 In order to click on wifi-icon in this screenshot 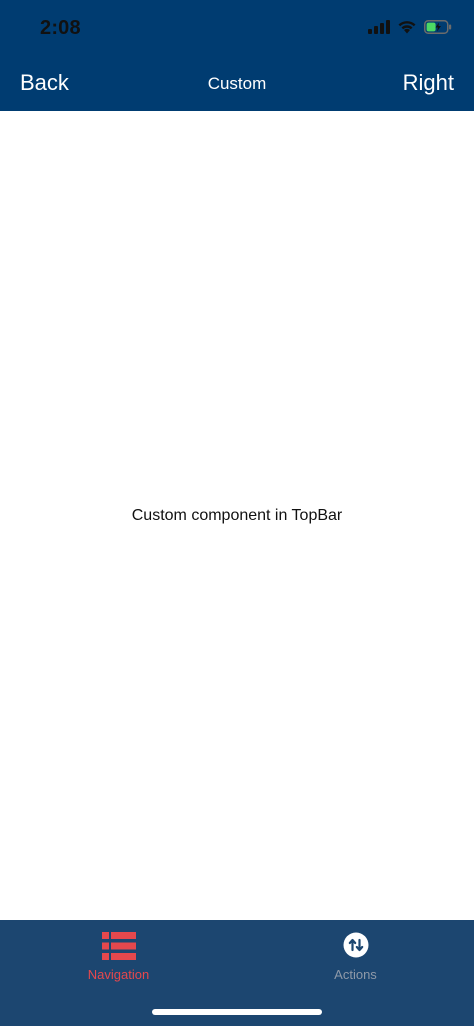, I will do `click(407, 29)`.